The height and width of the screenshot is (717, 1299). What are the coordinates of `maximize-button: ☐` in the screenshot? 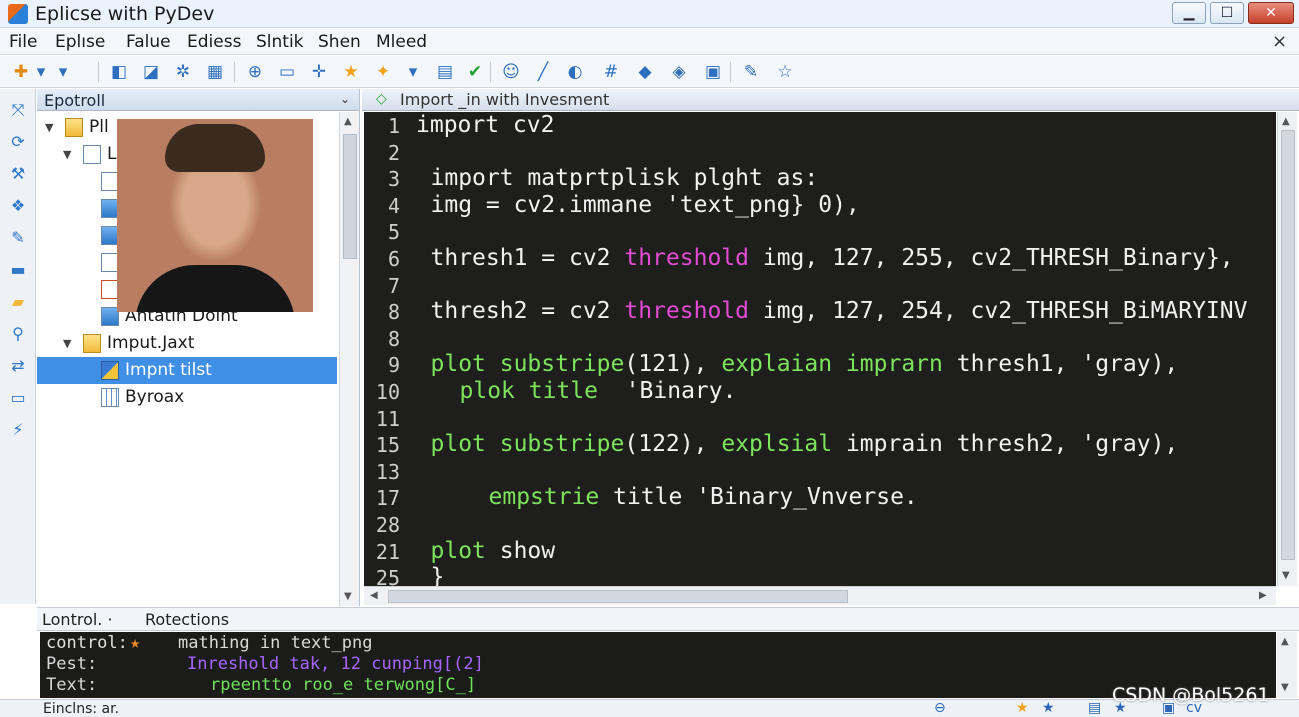 It's located at (1227, 13).